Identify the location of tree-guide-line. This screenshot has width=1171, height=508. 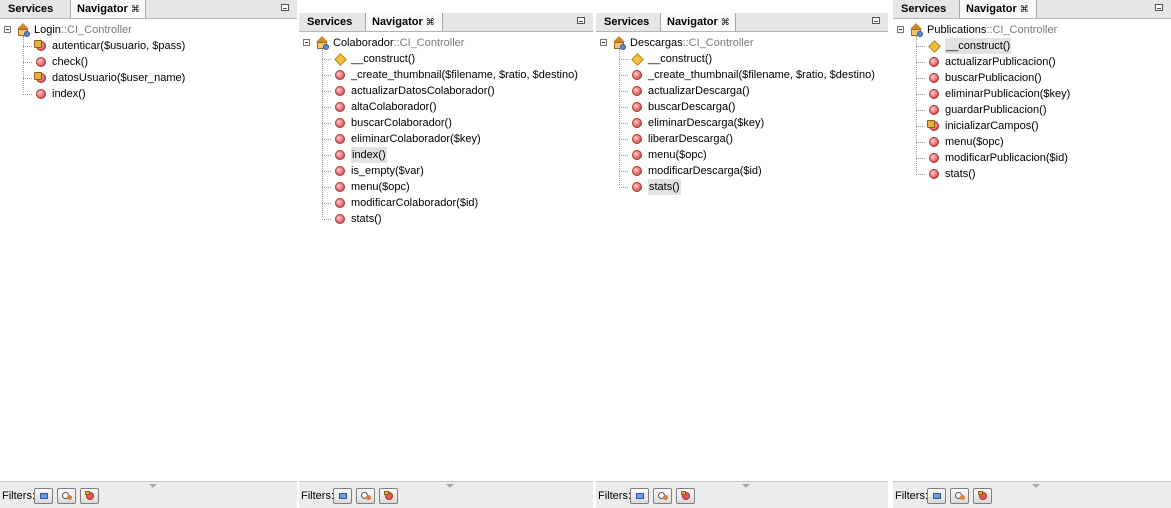
(619, 117).